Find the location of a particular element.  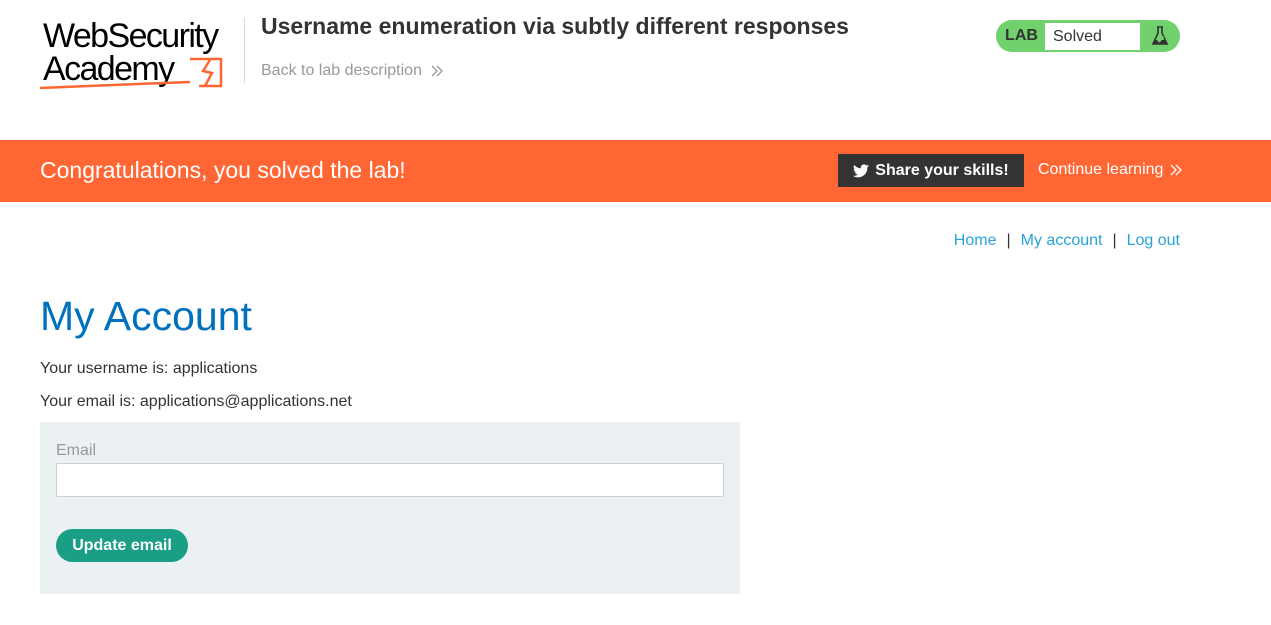

share-skills-button: Share your skills! is located at coordinates (931, 170).